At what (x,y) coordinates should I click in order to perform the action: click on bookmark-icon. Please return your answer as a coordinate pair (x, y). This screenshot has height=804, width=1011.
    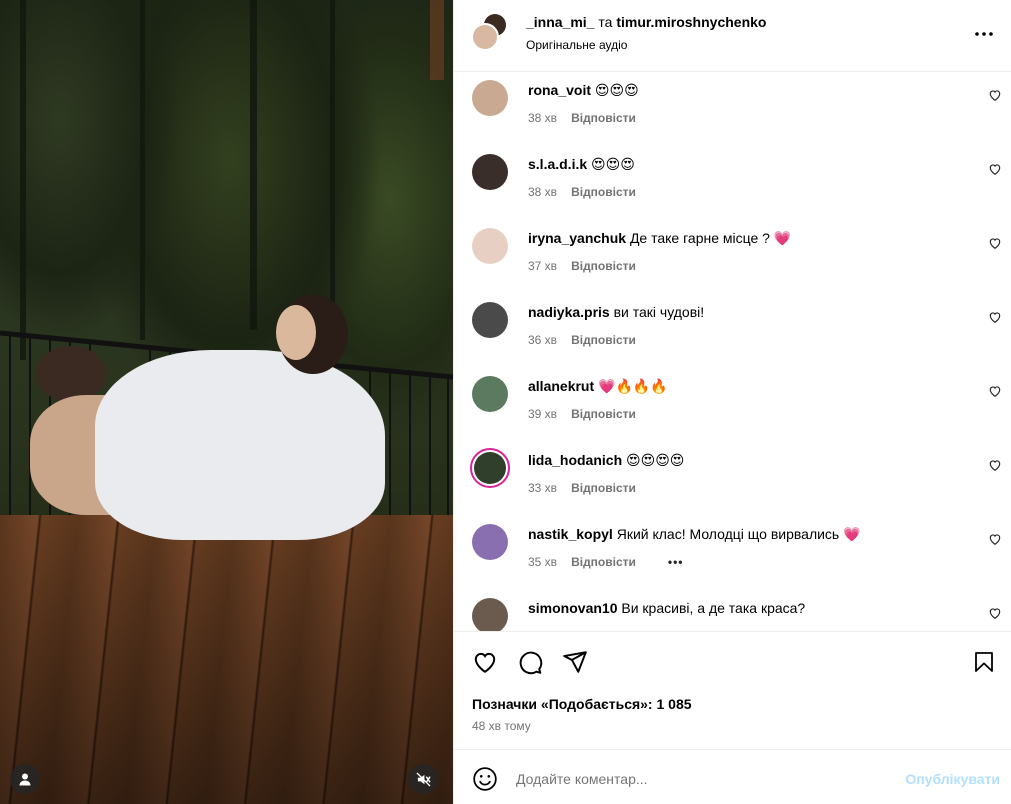
    Looking at the image, I should click on (984, 662).